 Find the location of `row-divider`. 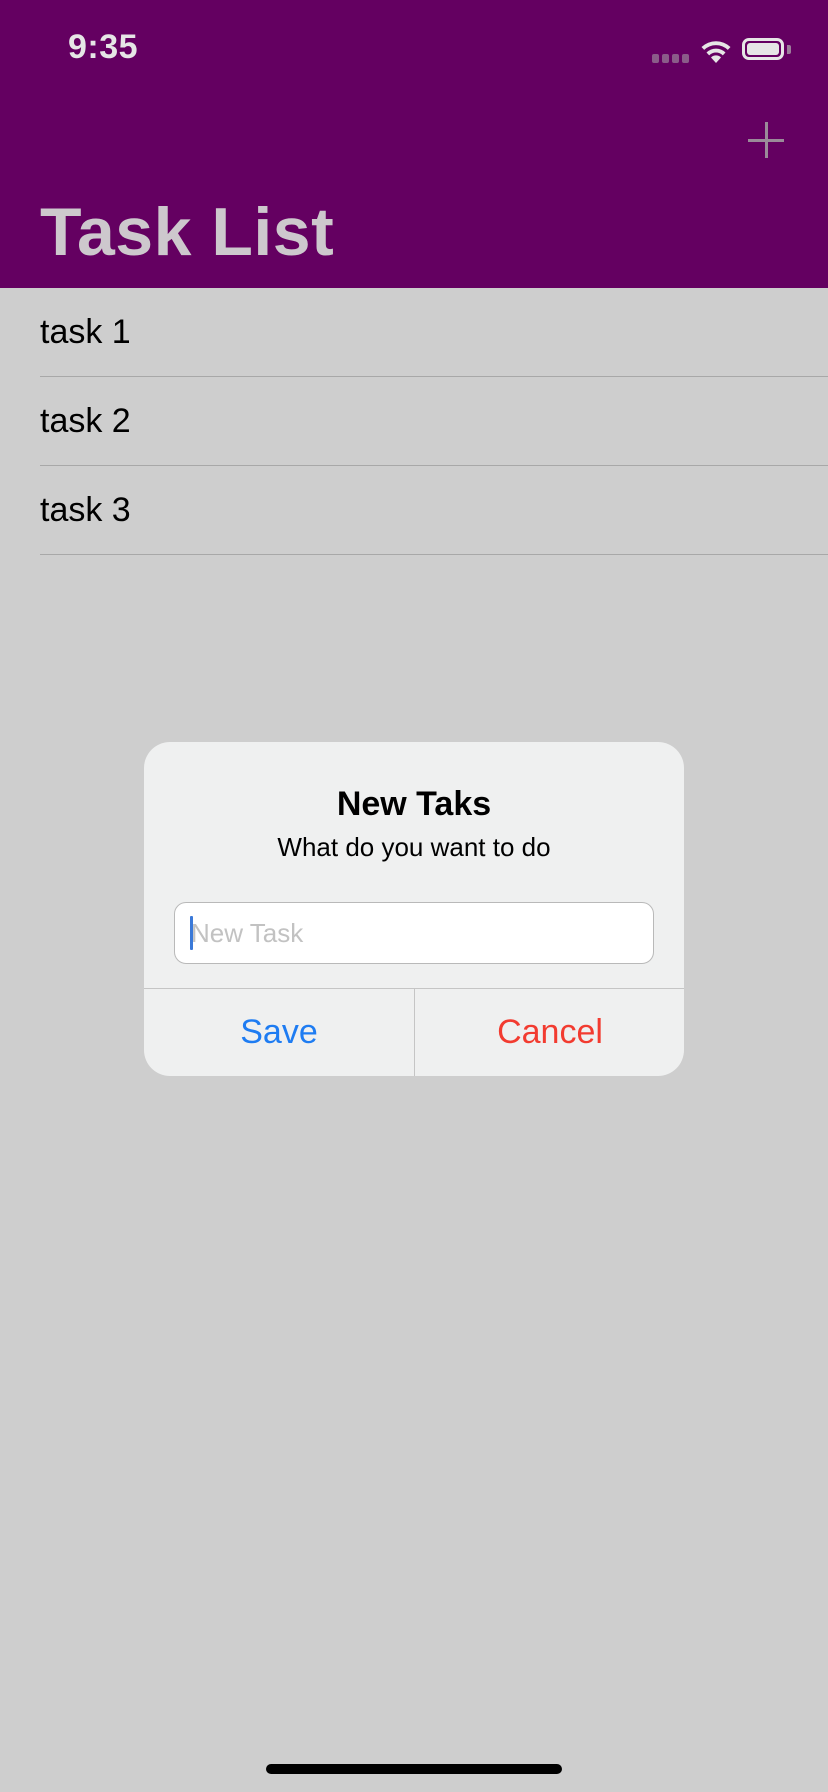

row-divider is located at coordinates (434, 554).